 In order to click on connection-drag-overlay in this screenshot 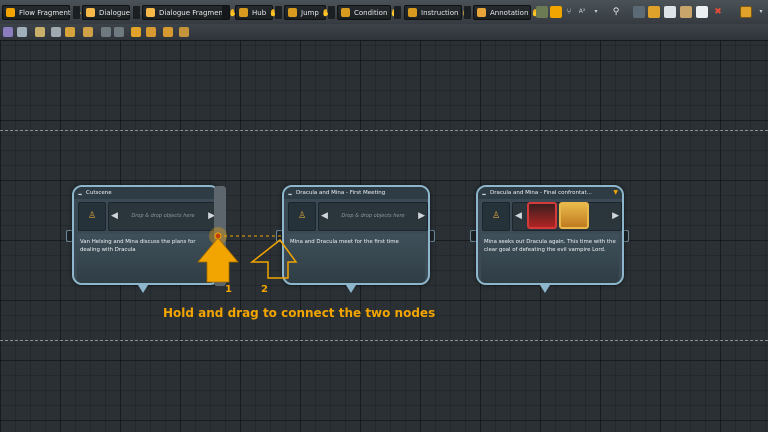, I will do `click(247, 255)`.